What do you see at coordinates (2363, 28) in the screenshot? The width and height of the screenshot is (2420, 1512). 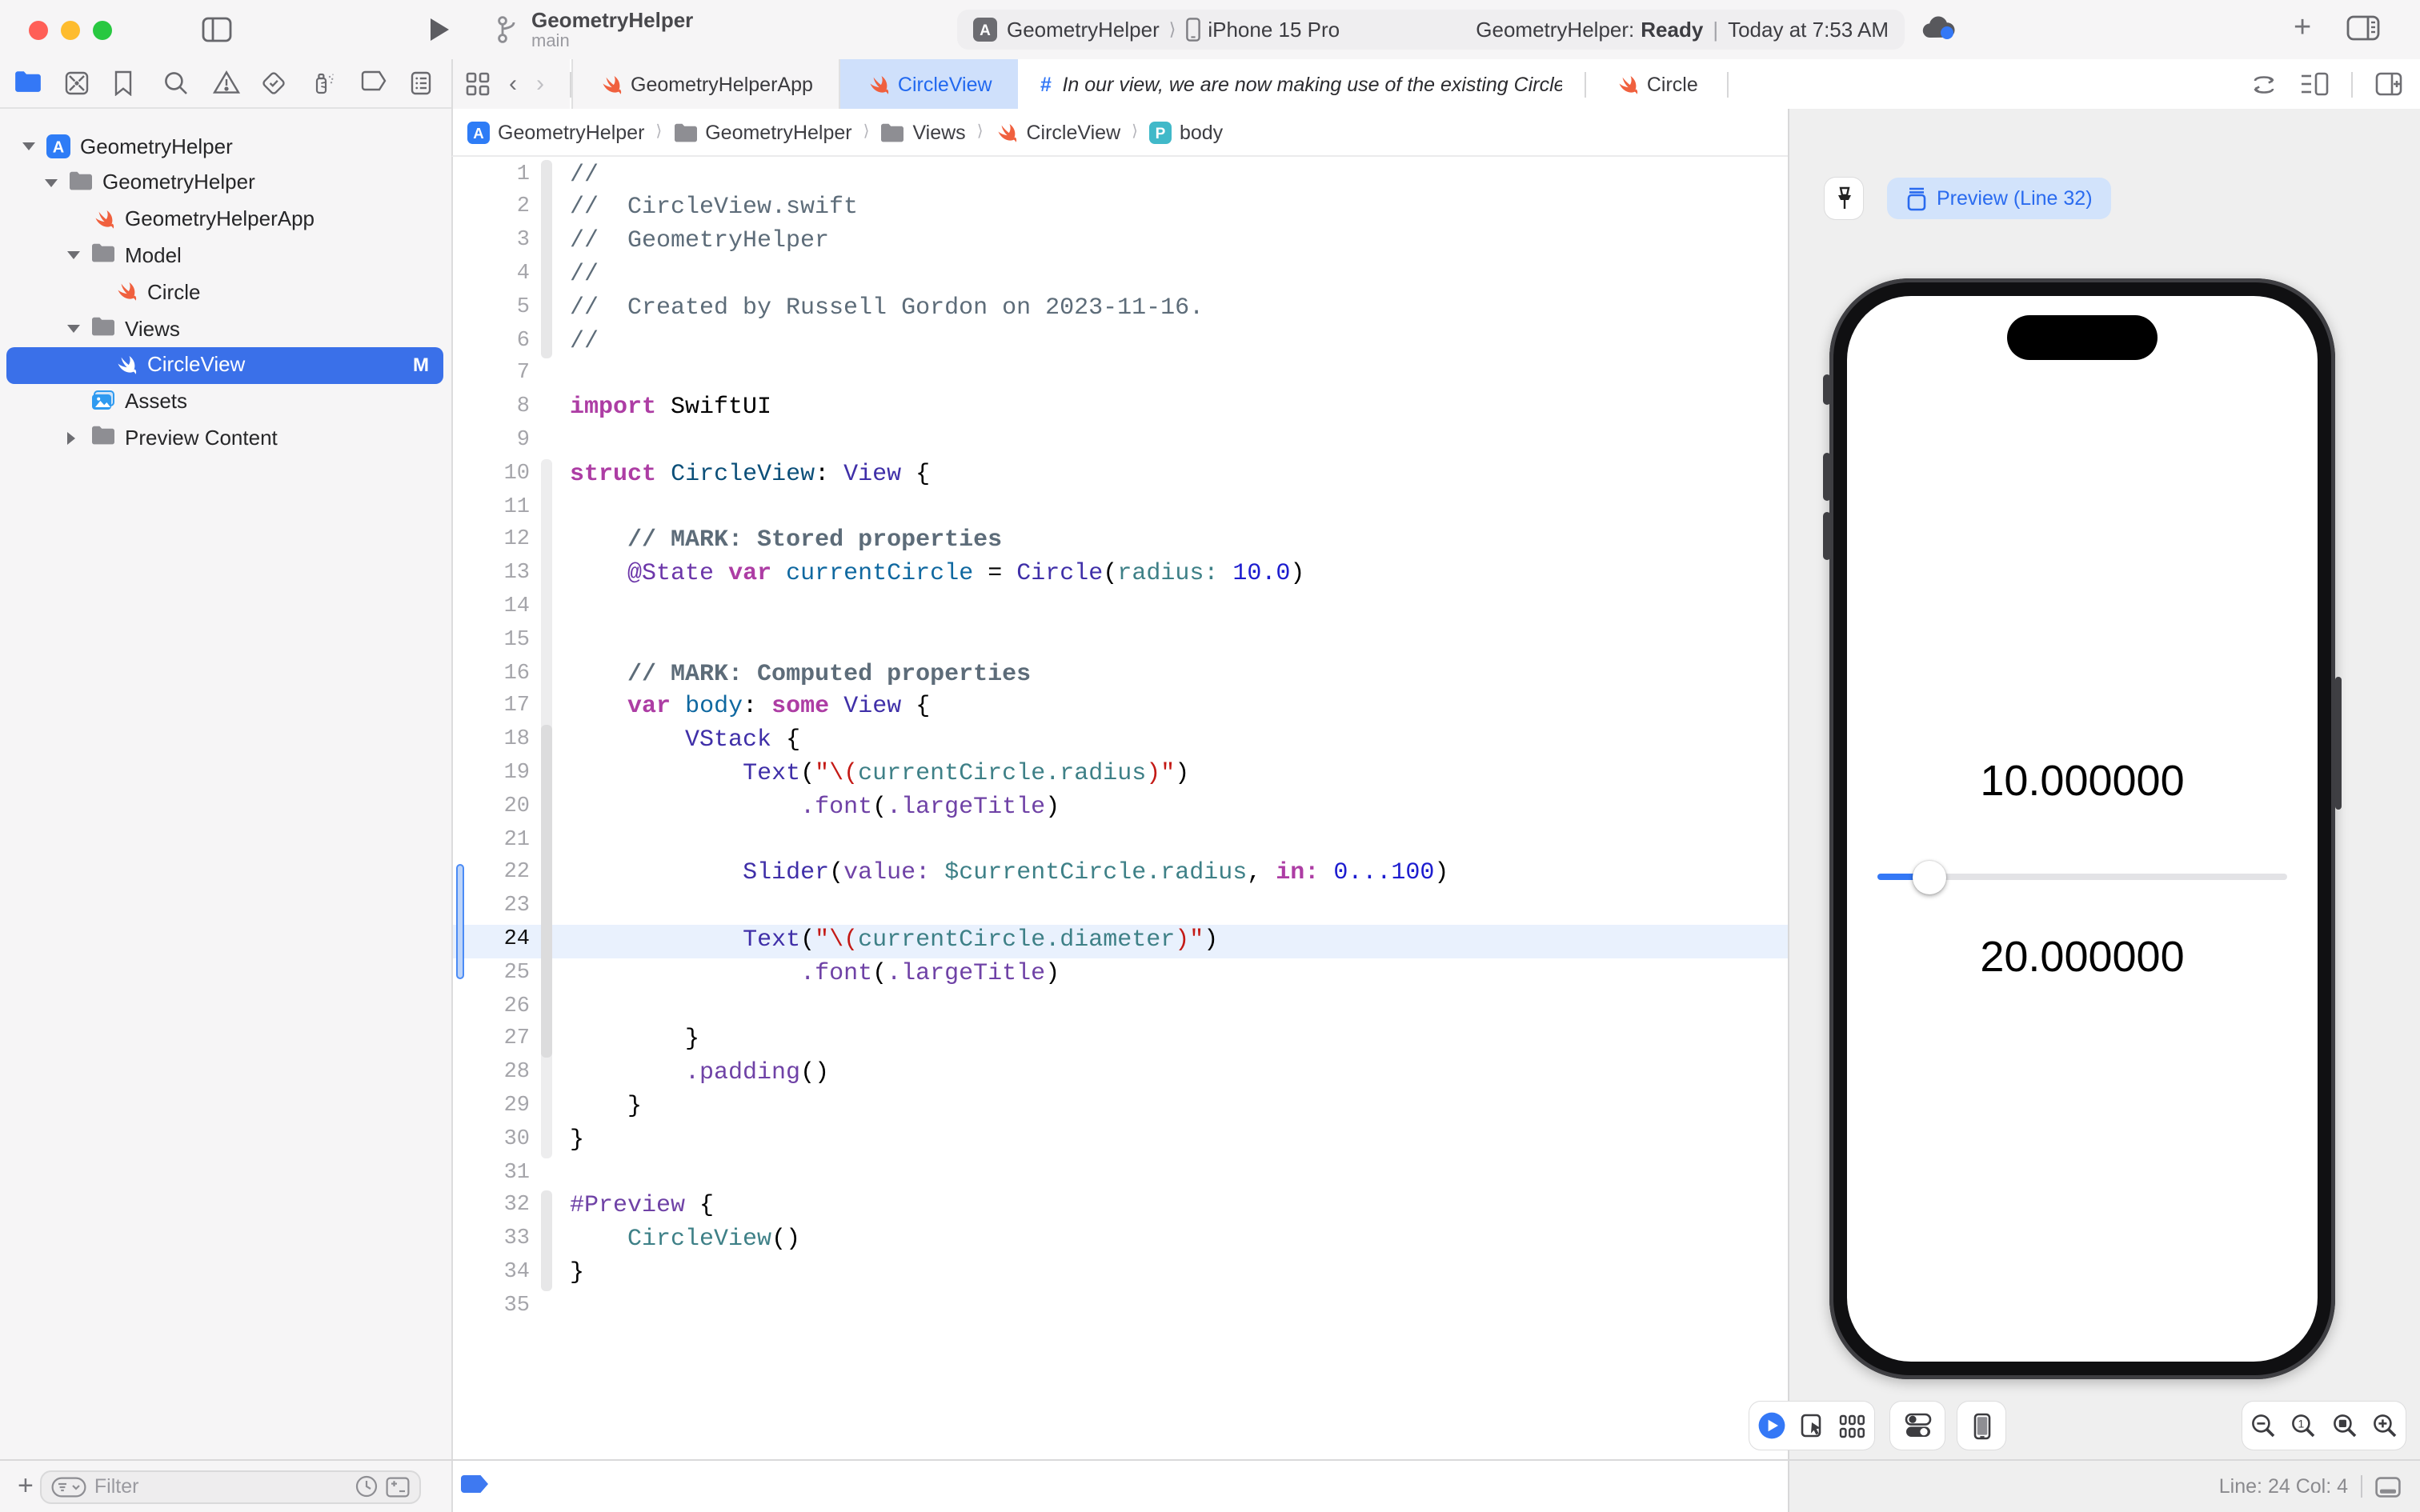 I see `toggle-inspector-icon` at bounding box center [2363, 28].